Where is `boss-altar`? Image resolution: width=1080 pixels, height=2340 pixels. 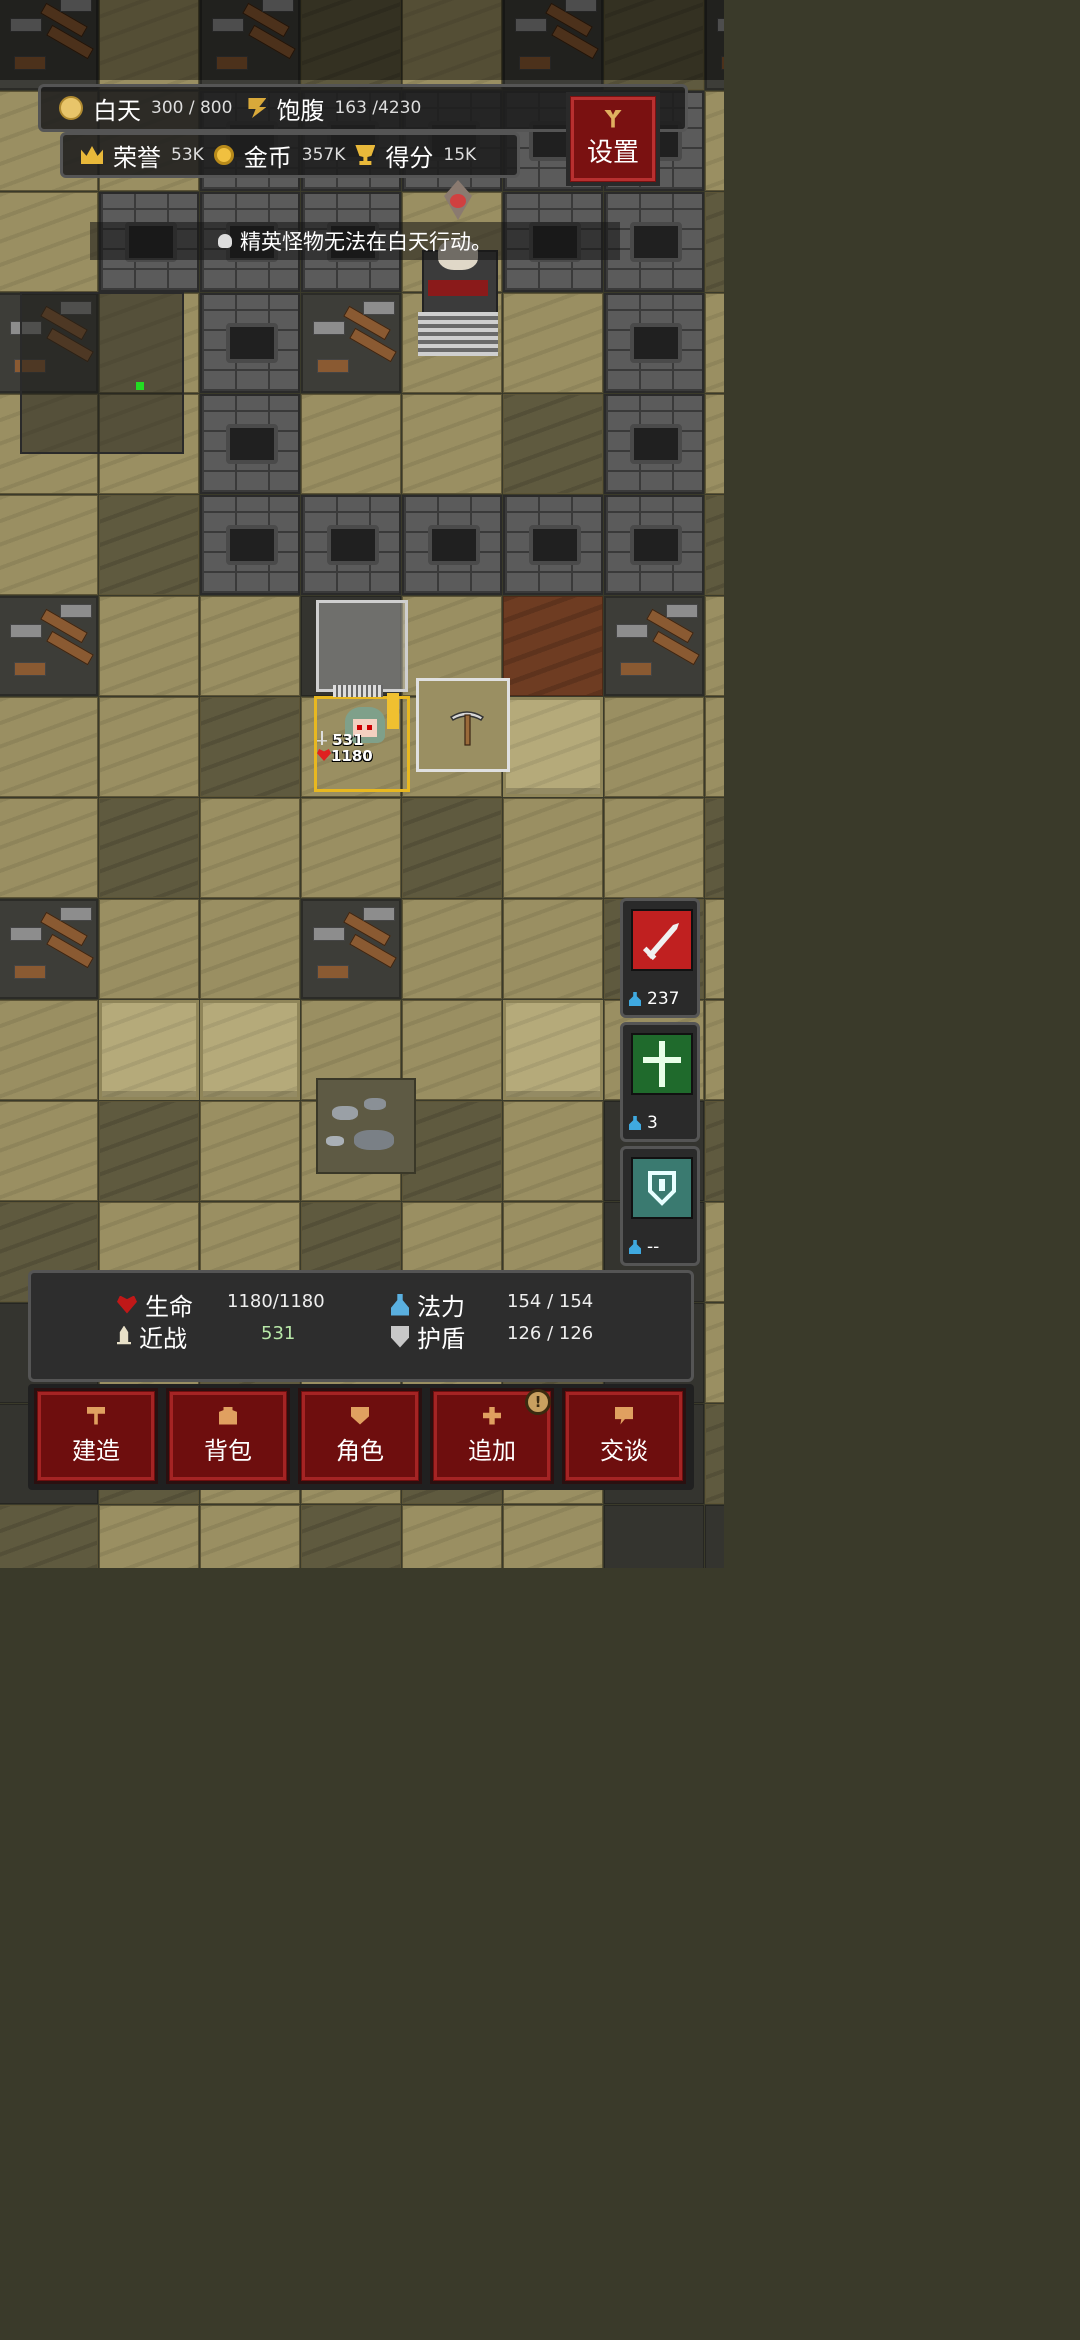 boss-altar is located at coordinates (458, 268).